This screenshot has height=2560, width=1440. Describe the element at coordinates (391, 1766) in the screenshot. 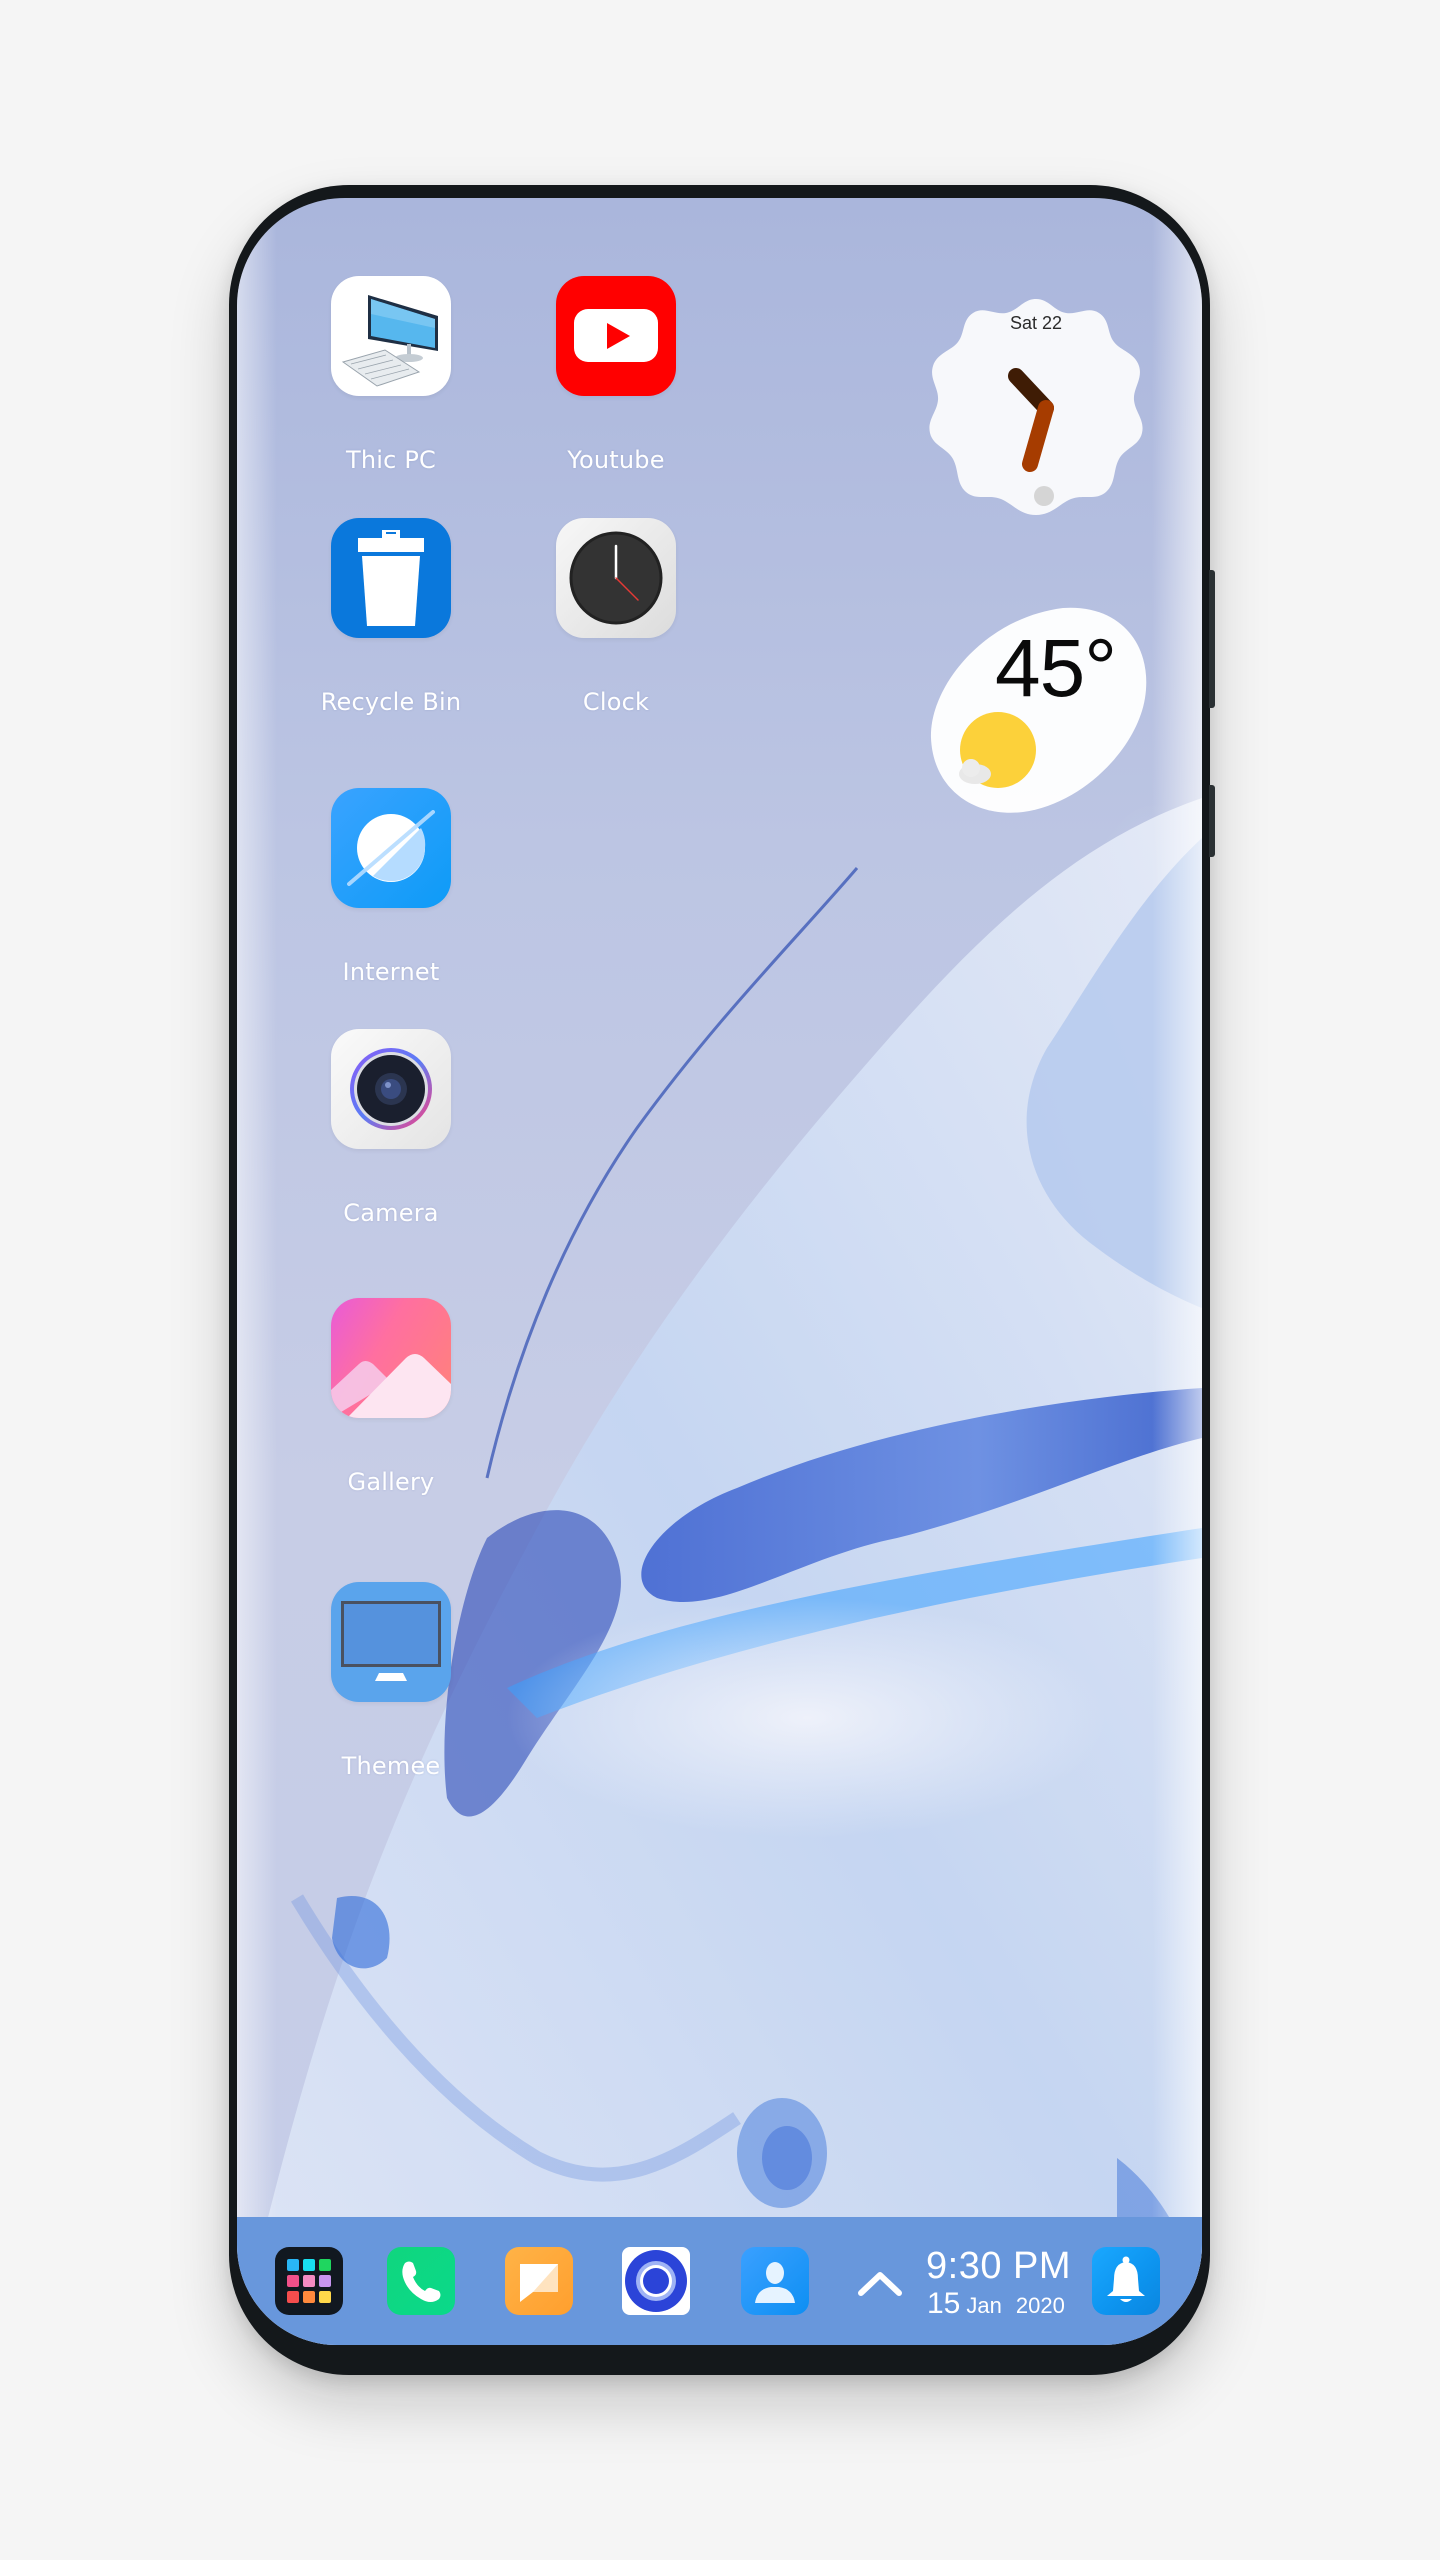

I see `app-label: Themee` at that location.